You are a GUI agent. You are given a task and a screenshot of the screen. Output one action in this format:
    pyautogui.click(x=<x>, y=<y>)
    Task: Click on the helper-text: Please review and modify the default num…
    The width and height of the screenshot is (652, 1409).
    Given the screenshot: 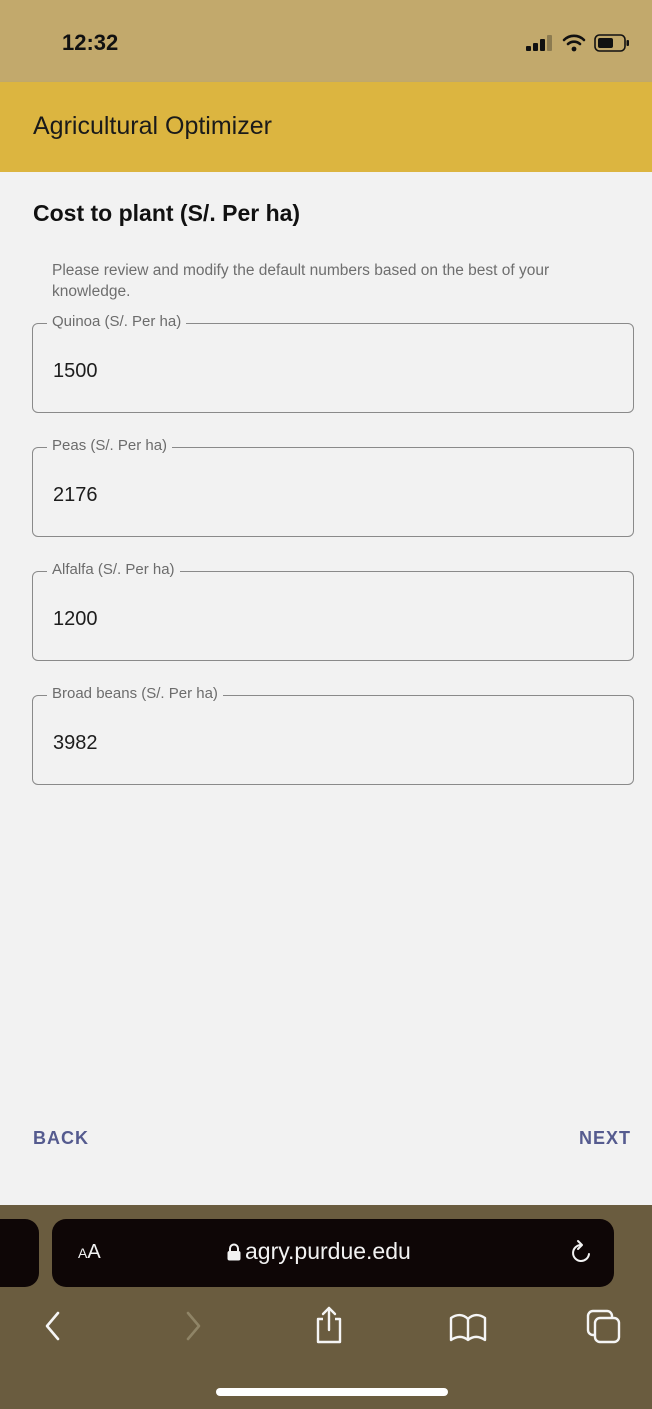 What is the action you would take?
    pyautogui.click(x=301, y=281)
    